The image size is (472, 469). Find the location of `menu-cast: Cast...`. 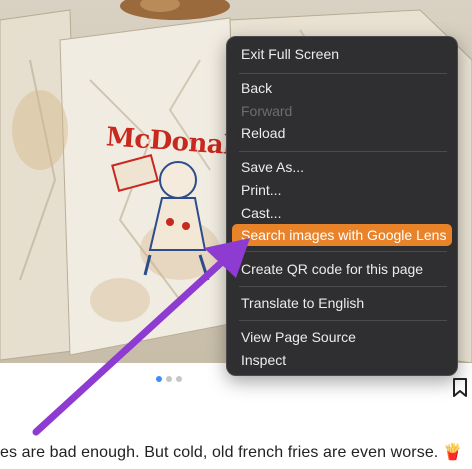

menu-cast: Cast... is located at coordinates (342, 213).